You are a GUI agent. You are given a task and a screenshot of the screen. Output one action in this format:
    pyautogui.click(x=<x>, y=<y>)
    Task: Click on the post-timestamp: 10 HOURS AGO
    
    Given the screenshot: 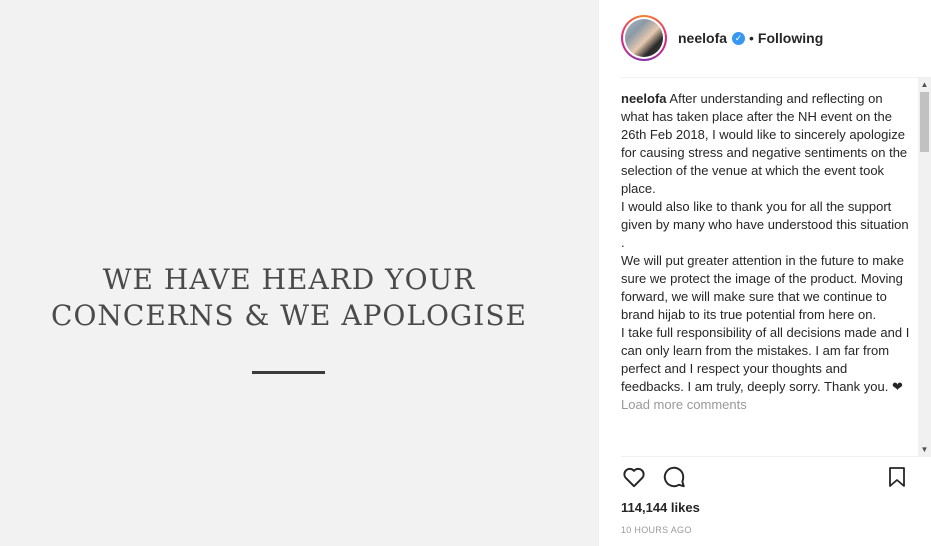 What is the action you would take?
    pyautogui.click(x=656, y=530)
    